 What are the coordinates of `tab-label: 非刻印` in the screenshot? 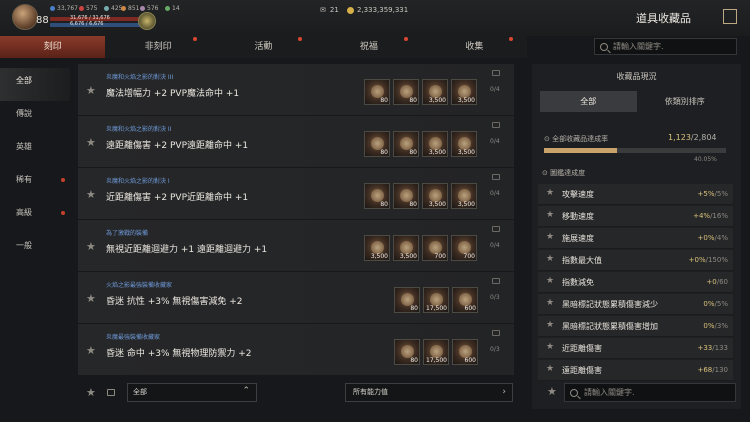 It's located at (158, 47).